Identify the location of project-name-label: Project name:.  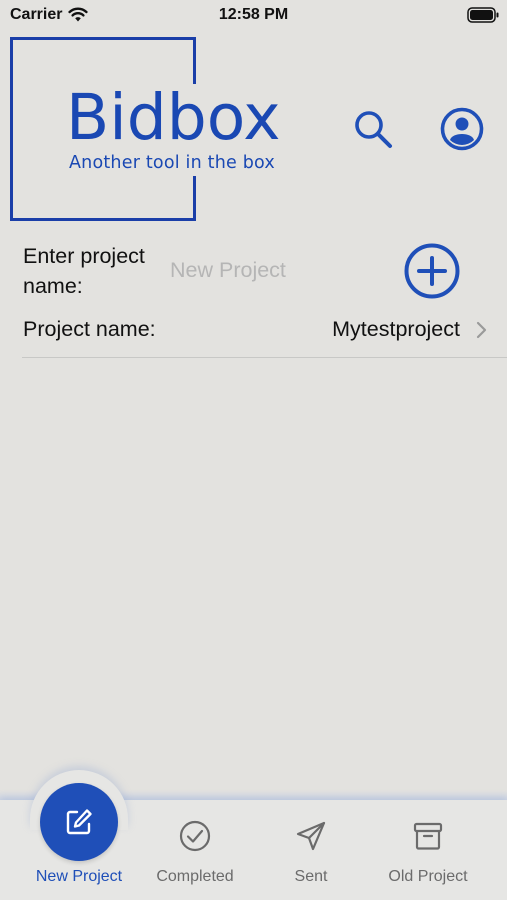
(89, 329).